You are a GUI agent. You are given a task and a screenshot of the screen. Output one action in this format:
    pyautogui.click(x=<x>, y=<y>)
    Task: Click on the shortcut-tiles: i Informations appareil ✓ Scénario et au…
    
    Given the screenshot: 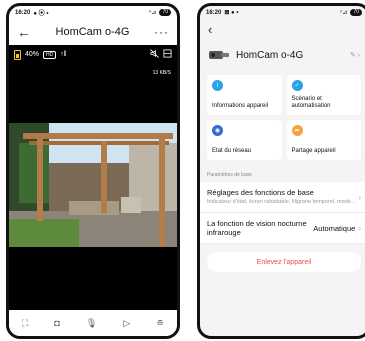 What is the action you would take?
    pyautogui.click(x=282, y=117)
    